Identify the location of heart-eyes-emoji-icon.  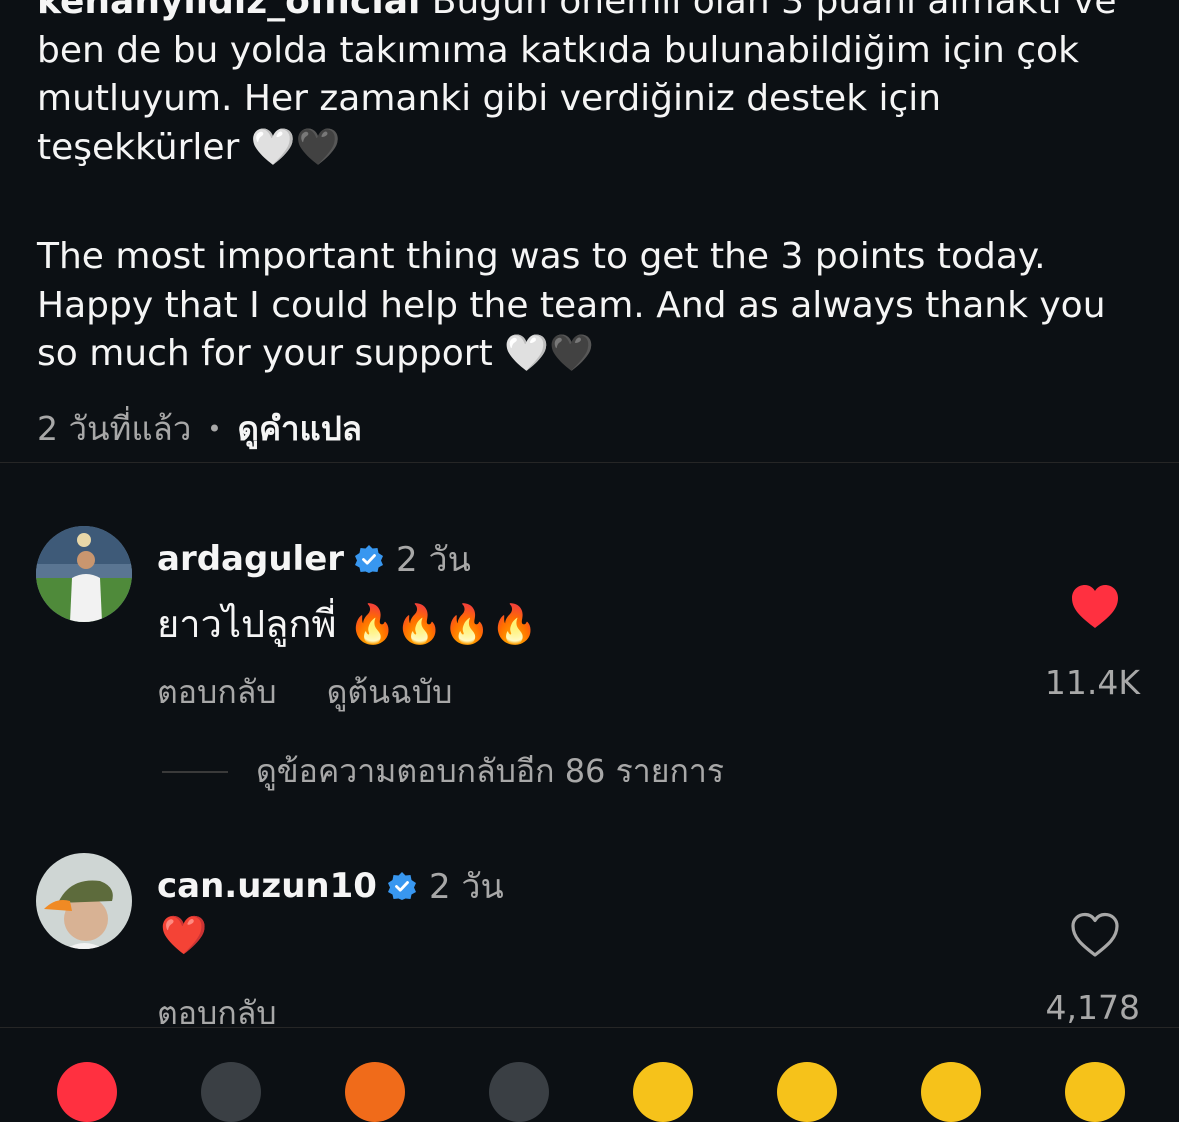
(807, 1092).